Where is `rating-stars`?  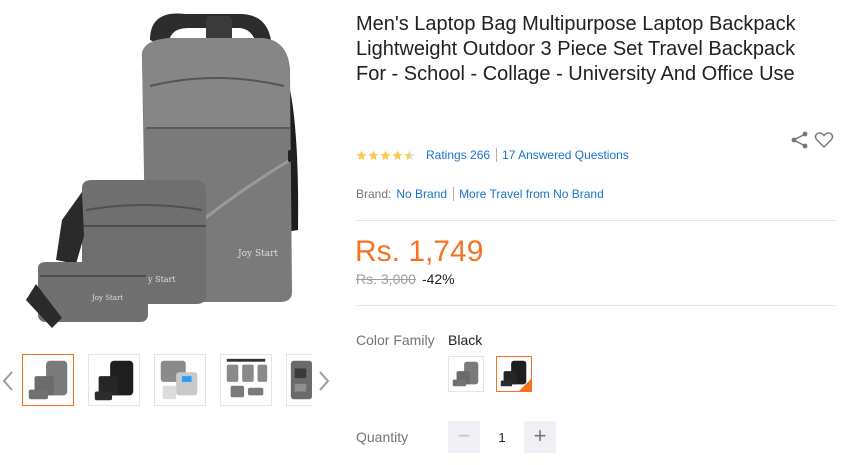 rating-stars is located at coordinates (386, 155).